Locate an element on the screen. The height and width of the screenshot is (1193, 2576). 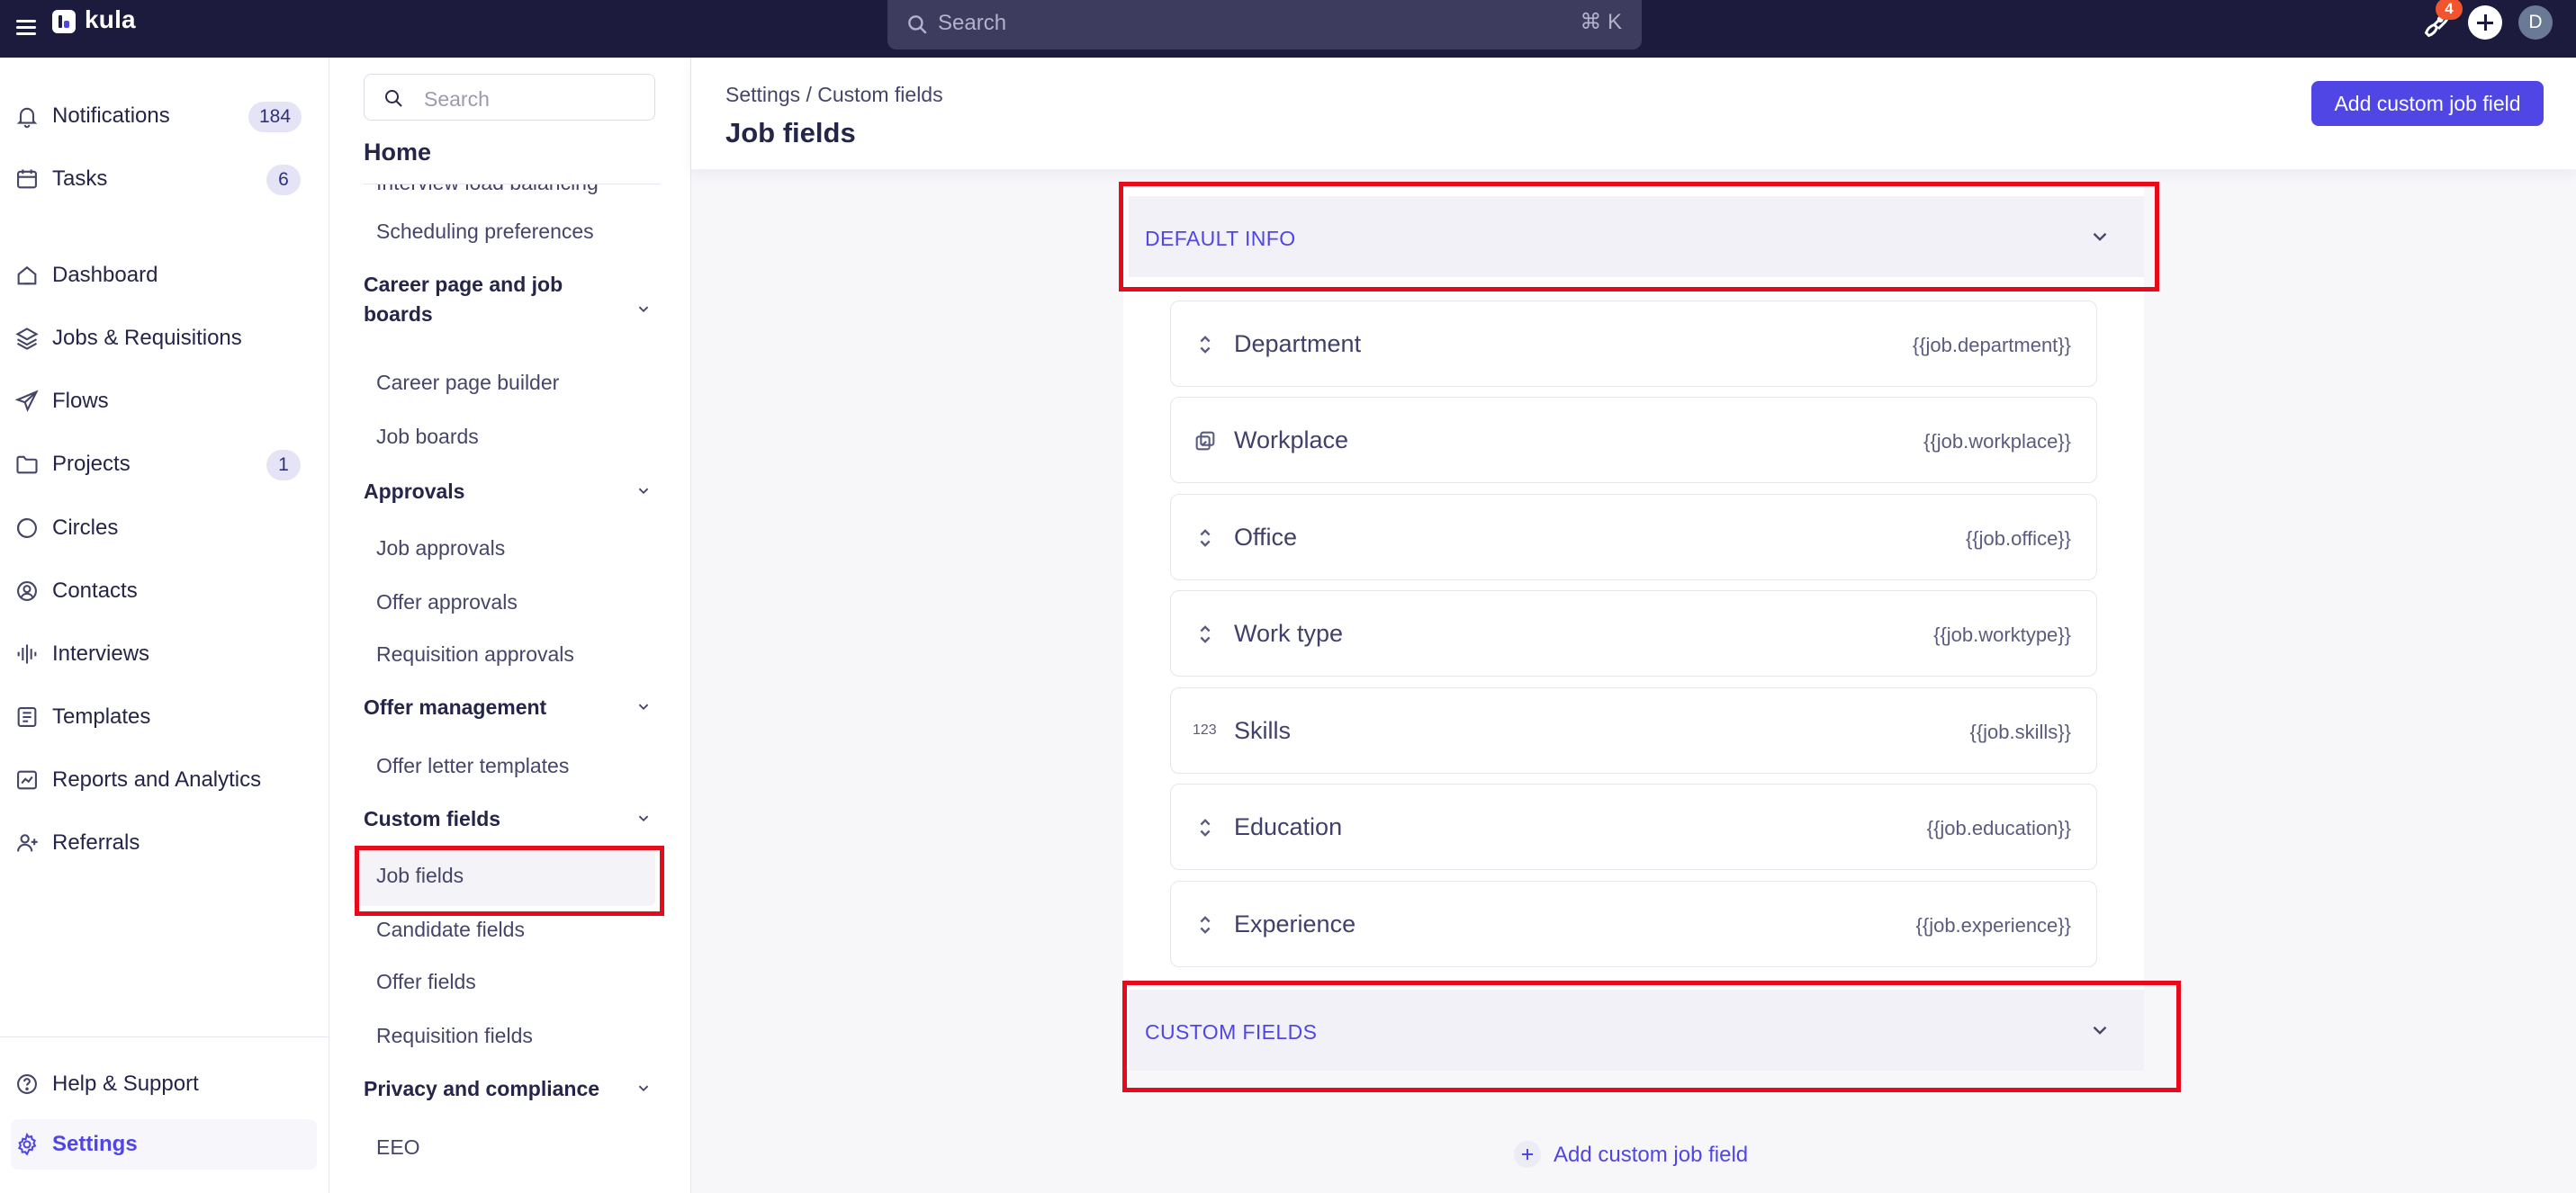
subnav-group-career-page: Career page and job boards is located at coordinates (494, 299).